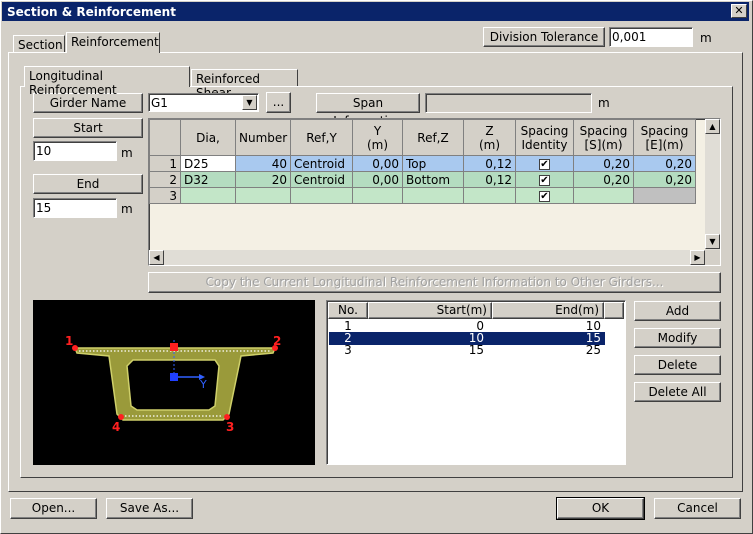 This screenshot has width=753, height=534. I want to click on grid-header-7: Spacing Identity, so click(544, 137).